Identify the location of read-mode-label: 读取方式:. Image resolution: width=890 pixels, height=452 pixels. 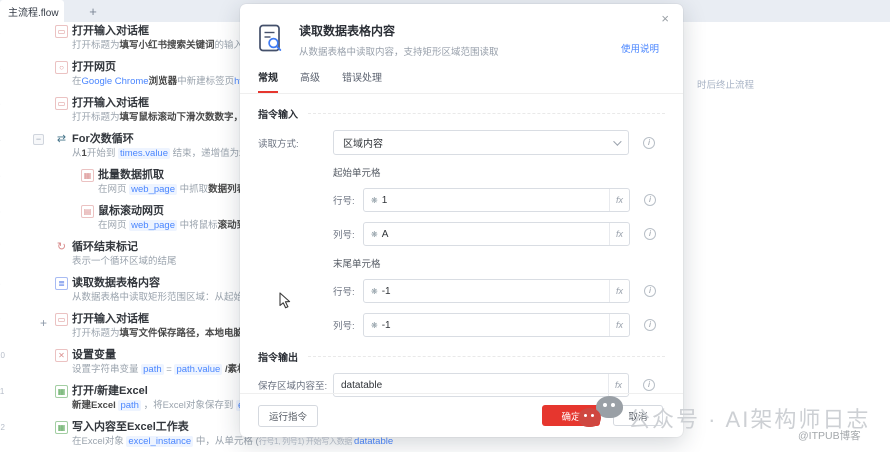
(278, 144).